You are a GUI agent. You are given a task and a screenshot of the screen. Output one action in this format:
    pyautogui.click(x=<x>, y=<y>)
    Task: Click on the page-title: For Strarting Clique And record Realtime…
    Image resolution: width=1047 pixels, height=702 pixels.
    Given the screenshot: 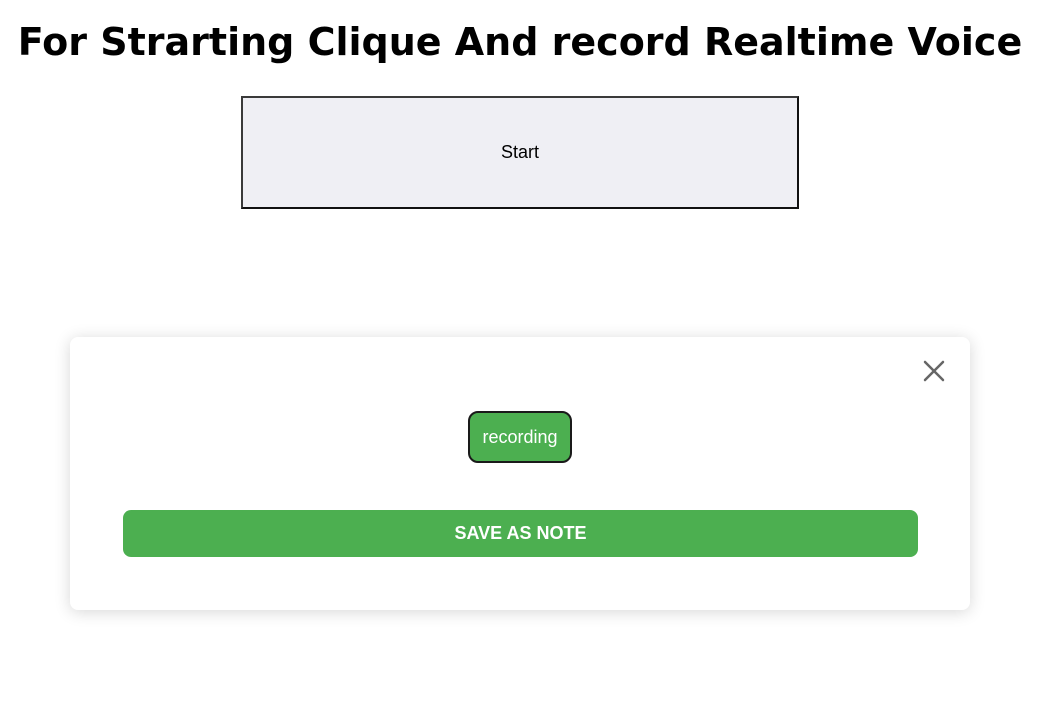 What is the action you would take?
    pyautogui.click(x=520, y=42)
    